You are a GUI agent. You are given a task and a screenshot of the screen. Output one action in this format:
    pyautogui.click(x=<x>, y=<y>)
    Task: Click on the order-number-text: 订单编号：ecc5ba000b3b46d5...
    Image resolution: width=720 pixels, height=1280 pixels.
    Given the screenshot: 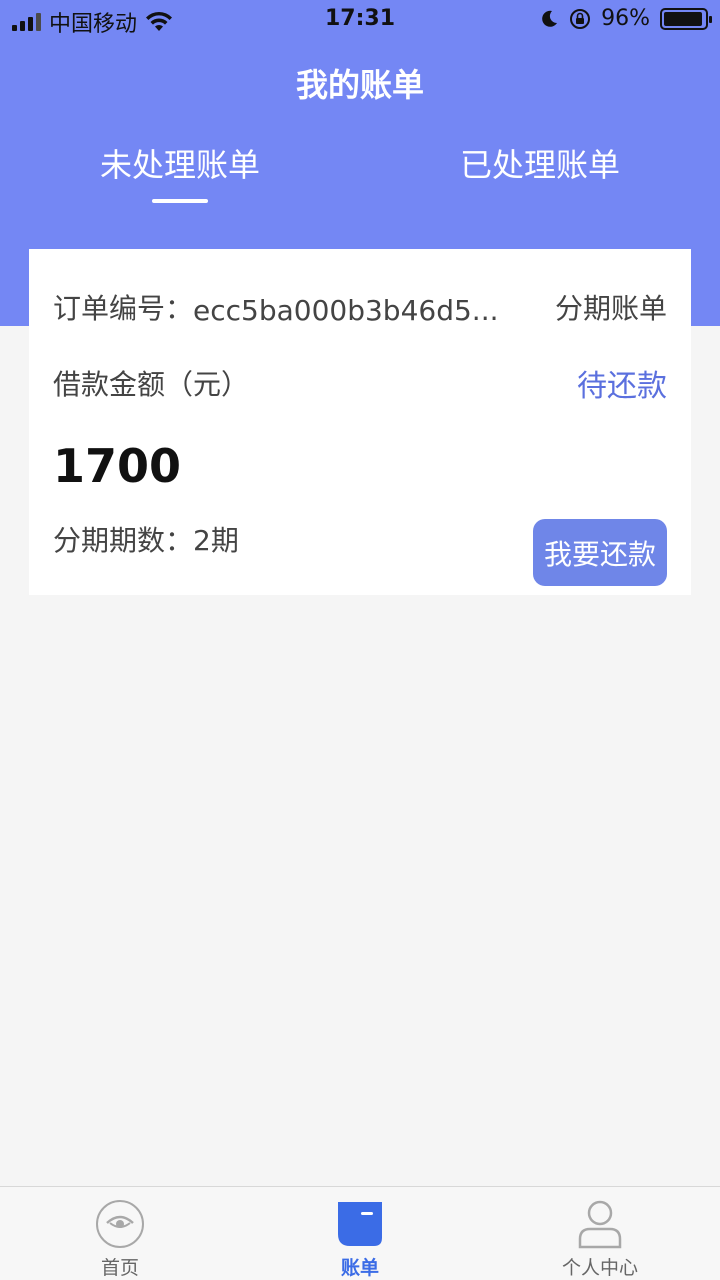 What is the action you would take?
    pyautogui.click(x=276, y=307)
    